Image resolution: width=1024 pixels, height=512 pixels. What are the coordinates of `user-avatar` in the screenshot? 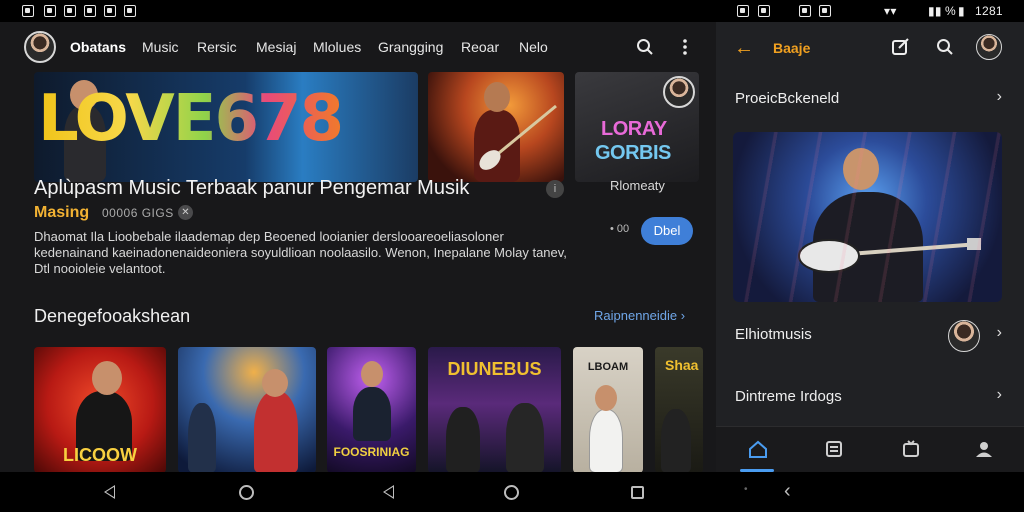 It's located at (40, 47).